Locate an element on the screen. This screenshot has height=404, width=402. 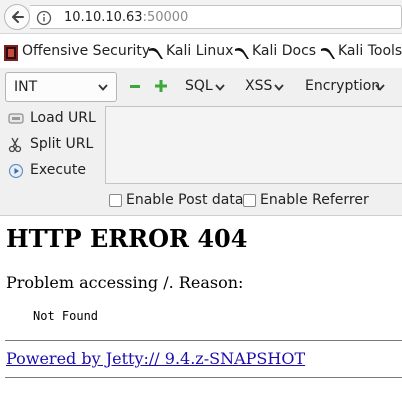
increase-button is located at coordinates (161, 86).